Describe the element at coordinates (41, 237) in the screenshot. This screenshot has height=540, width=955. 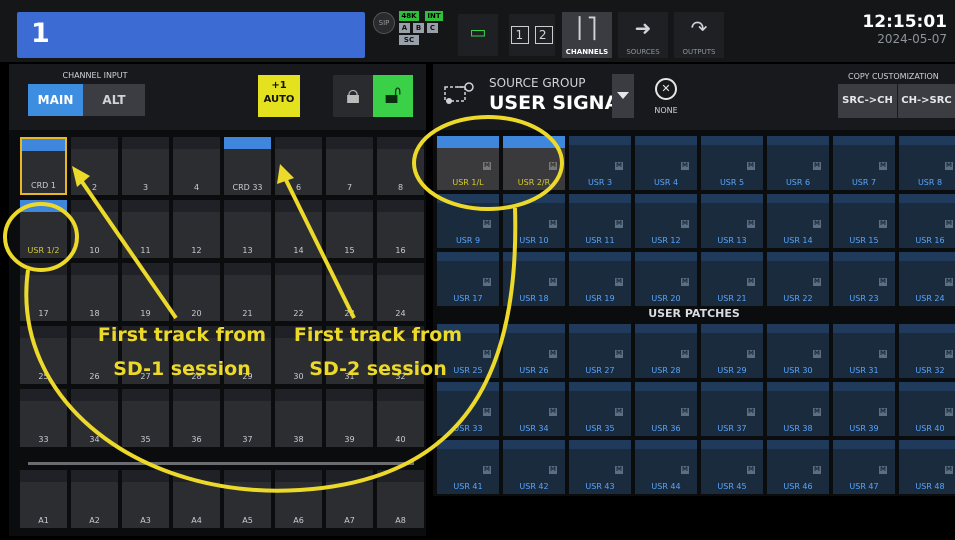
I see `highlight-circle-usr12` at that location.